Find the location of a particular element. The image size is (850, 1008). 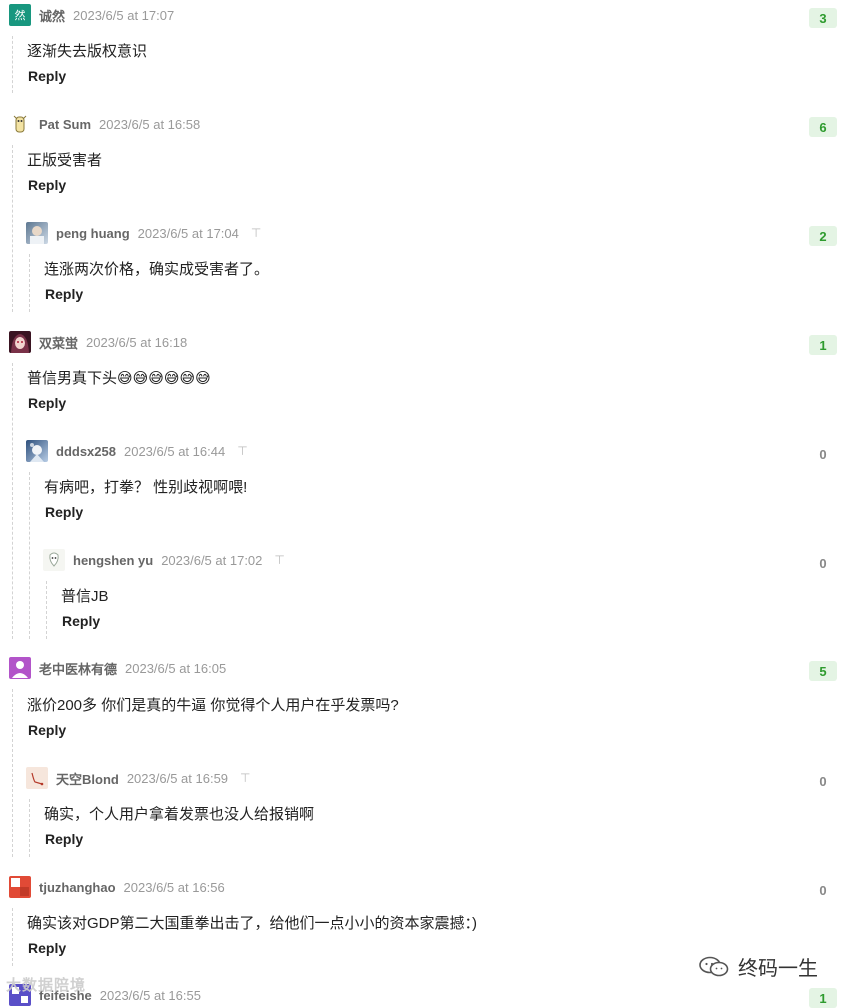

timestamp: 2023/6/5 at 16:58 is located at coordinates (149, 124).